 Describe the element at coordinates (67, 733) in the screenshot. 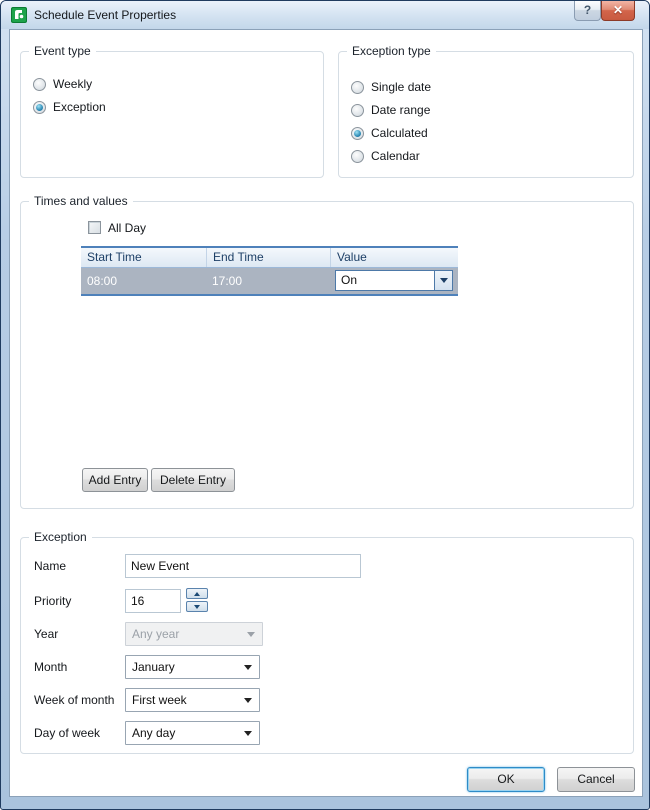

I see `day-of-week-label: Day of week` at that location.